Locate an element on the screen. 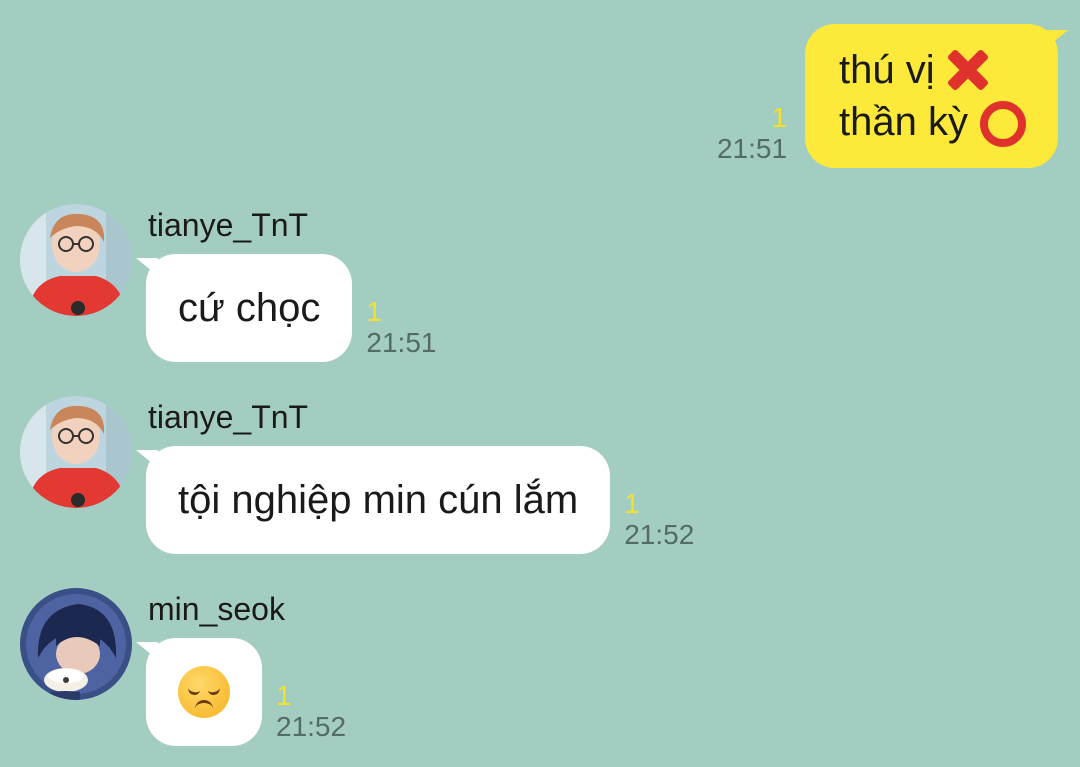 This screenshot has height=767, width=1080. incoming-bubble is located at coordinates (199, 692).